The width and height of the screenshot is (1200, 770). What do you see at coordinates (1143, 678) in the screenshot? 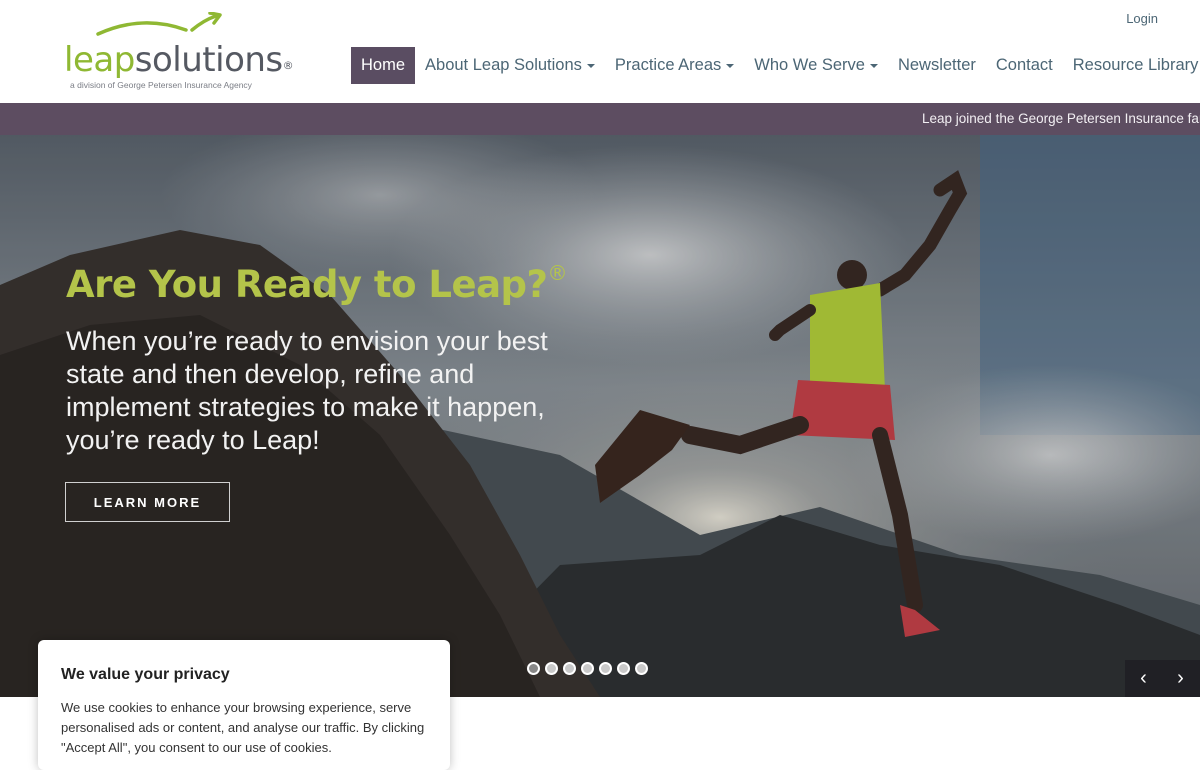
I see `chevron-left-icon: ‹` at bounding box center [1143, 678].